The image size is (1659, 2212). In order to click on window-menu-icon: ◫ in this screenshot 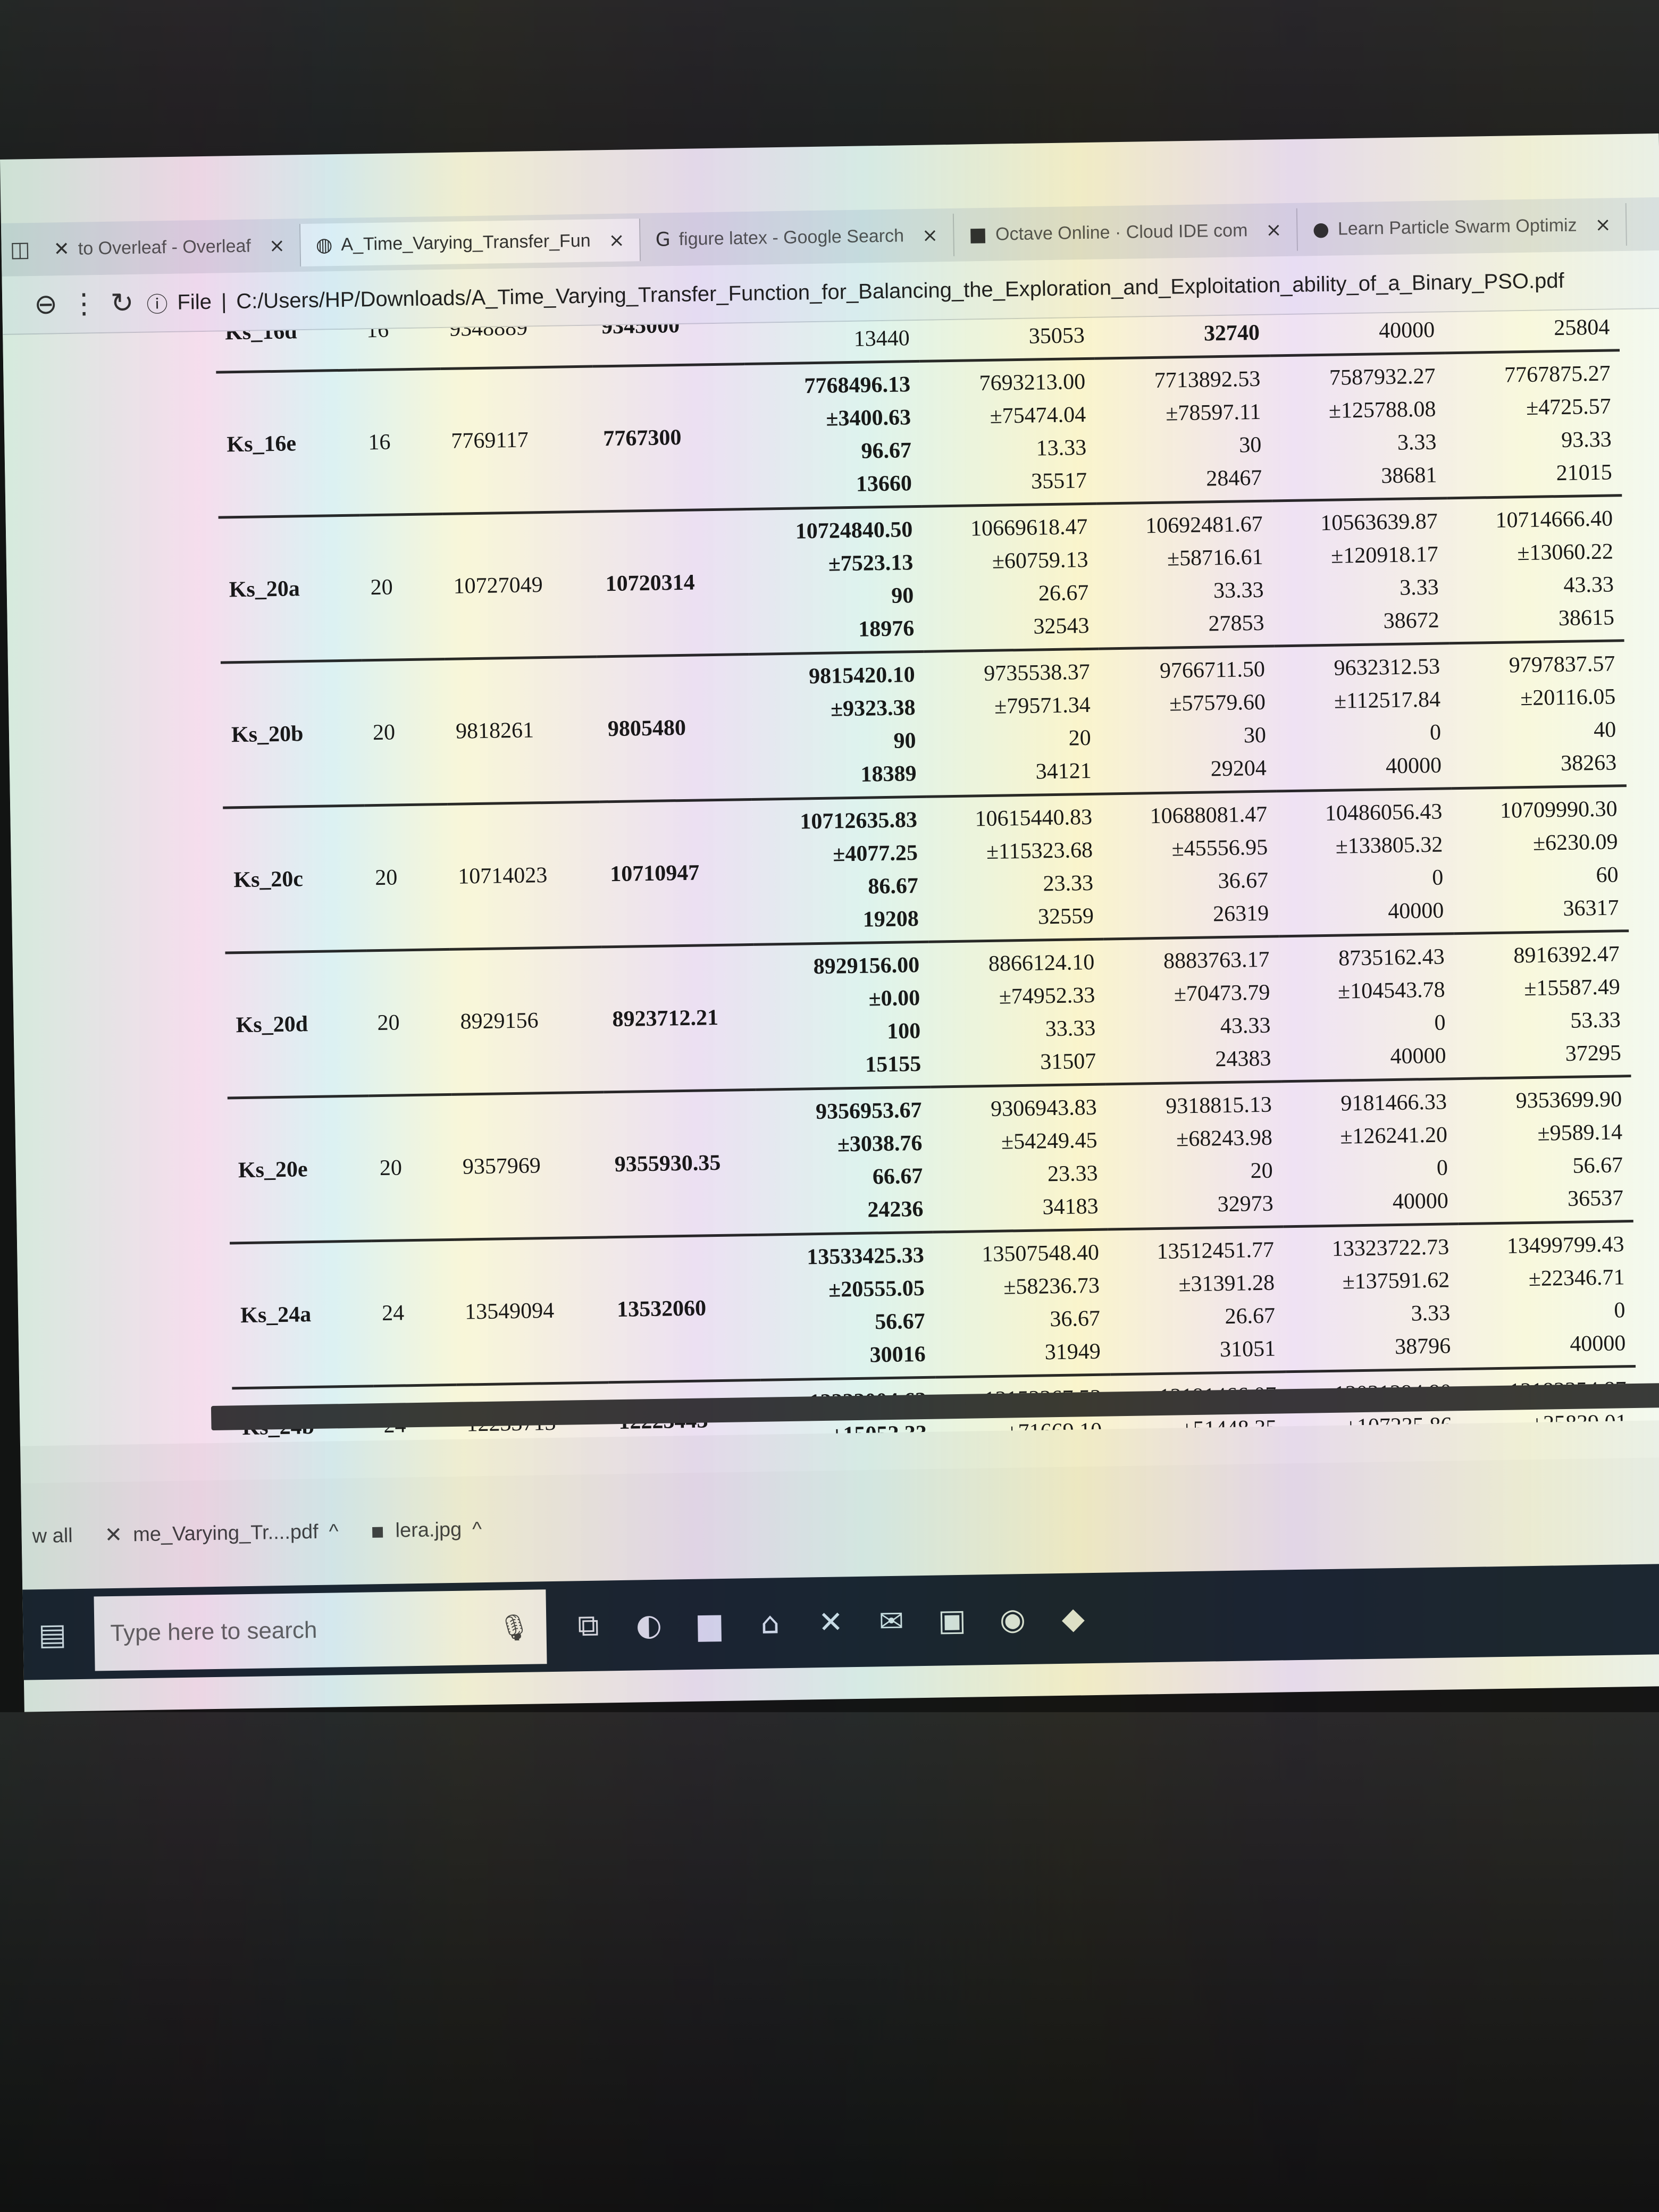, I will do `click(20, 249)`.